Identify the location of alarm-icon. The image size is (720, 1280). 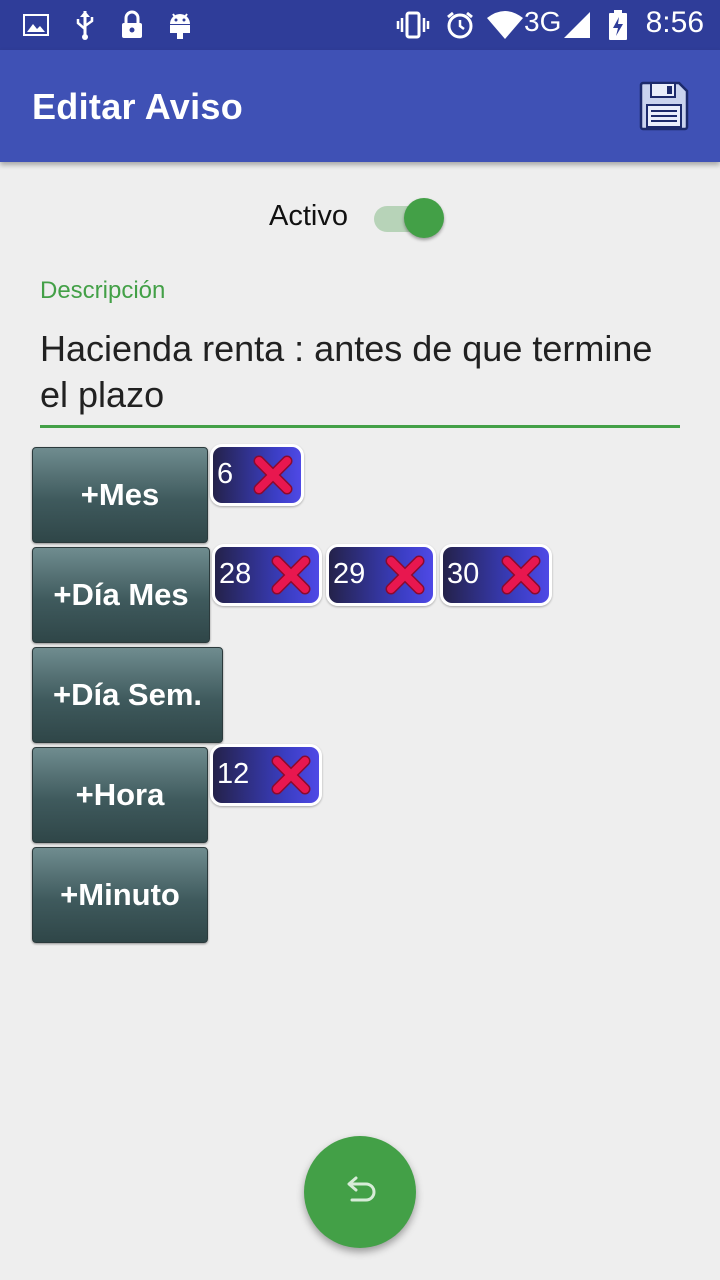
(460, 25).